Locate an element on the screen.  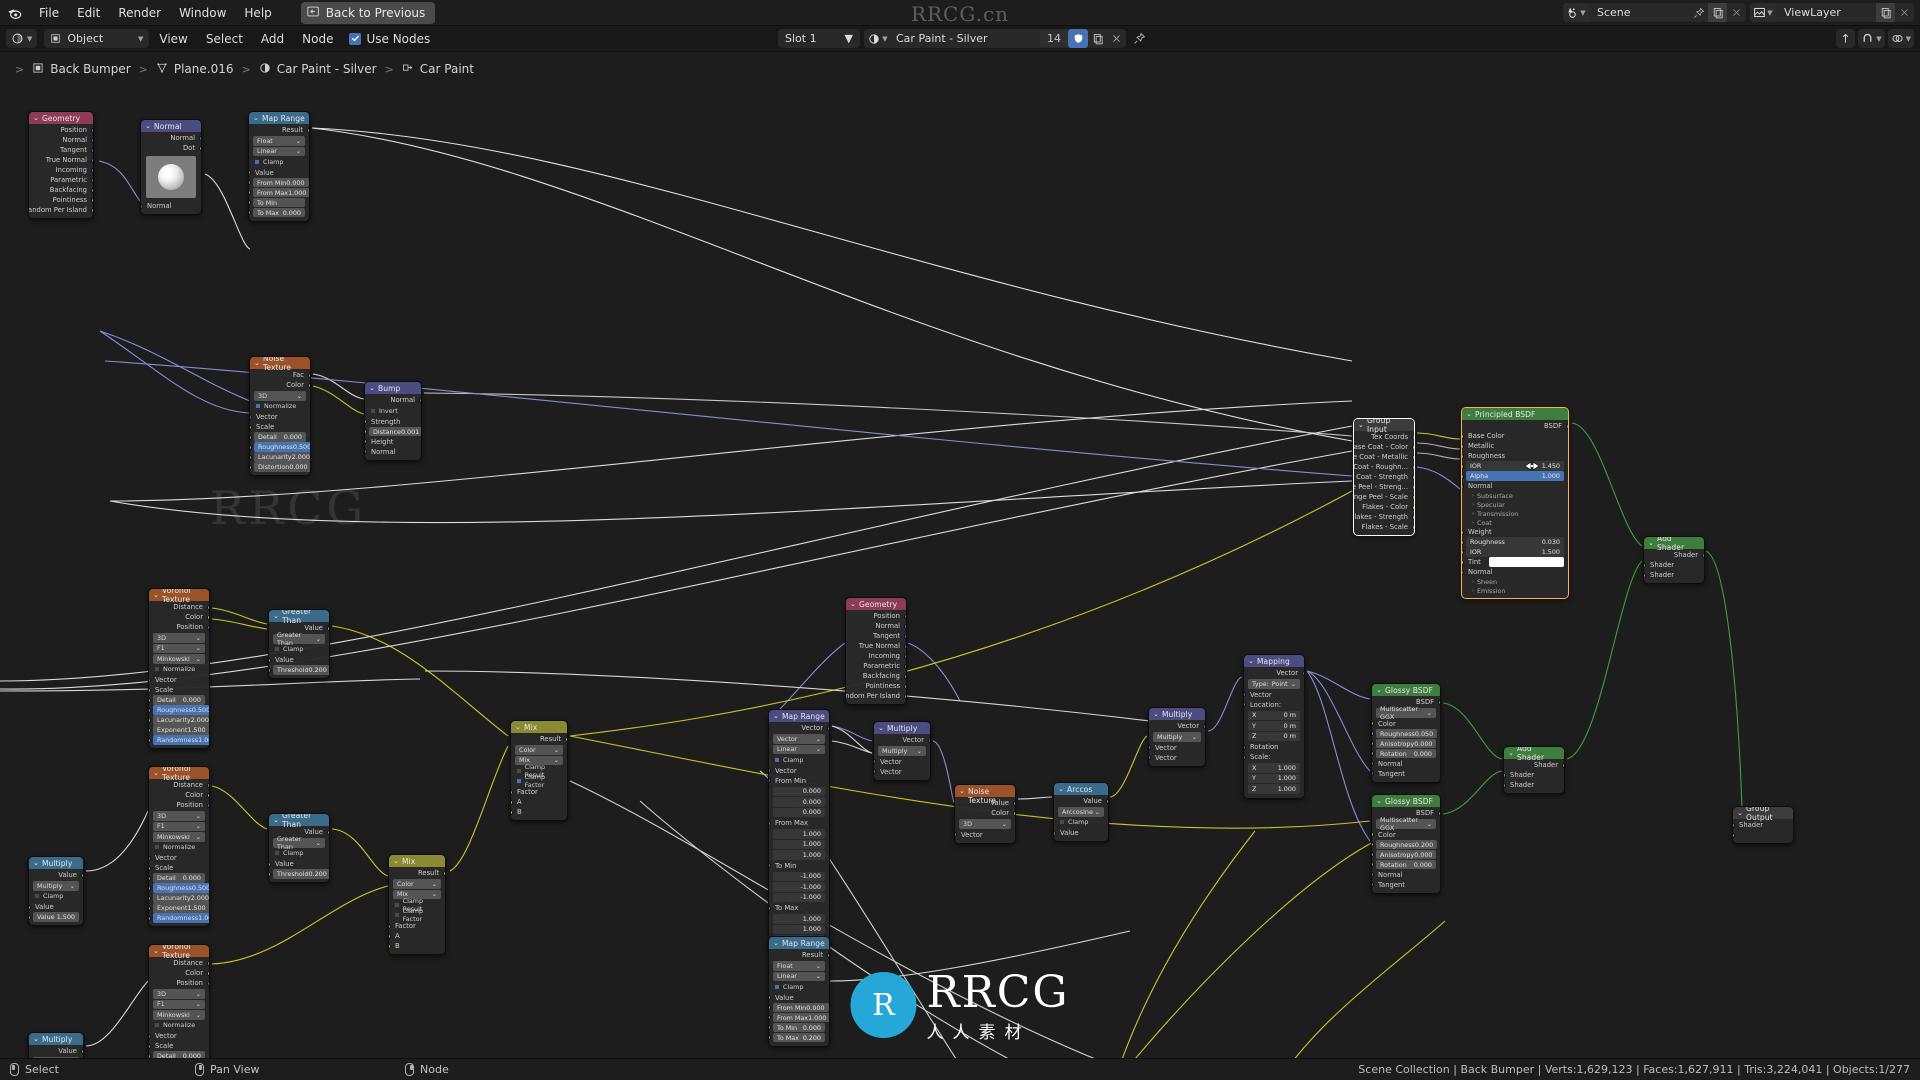
node-greaterthan-2-dropdown-0: Greater Than ⌄ is located at coordinates (299, 843).